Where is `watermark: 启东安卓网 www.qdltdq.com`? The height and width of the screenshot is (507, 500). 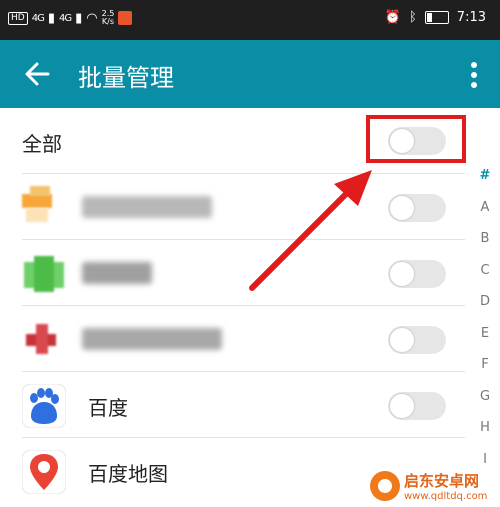
watermark: 启东安卓网 www.qdltdq.com is located at coordinates (428, 486).